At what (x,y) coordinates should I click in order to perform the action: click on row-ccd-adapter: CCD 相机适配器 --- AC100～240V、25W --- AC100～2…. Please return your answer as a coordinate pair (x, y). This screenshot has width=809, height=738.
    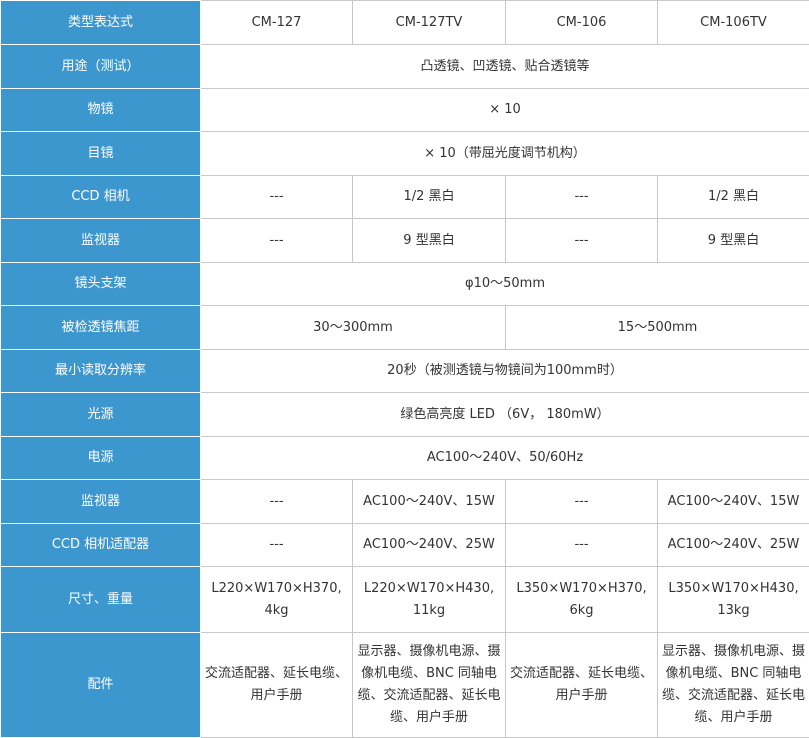
    Looking at the image, I should click on (405, 545).